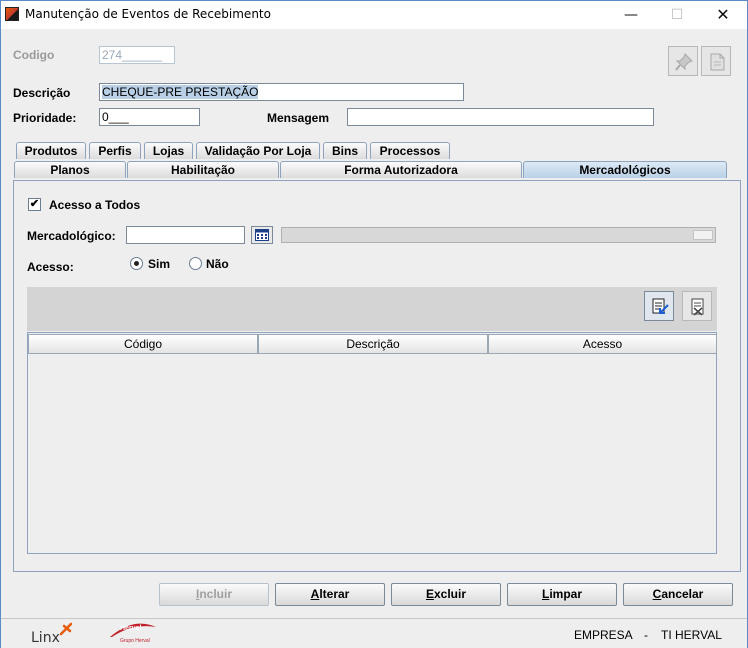 The width and height of the screenshot is (748, 648). I want to click on column-header-descricao: Descrição, so click(373, 344).